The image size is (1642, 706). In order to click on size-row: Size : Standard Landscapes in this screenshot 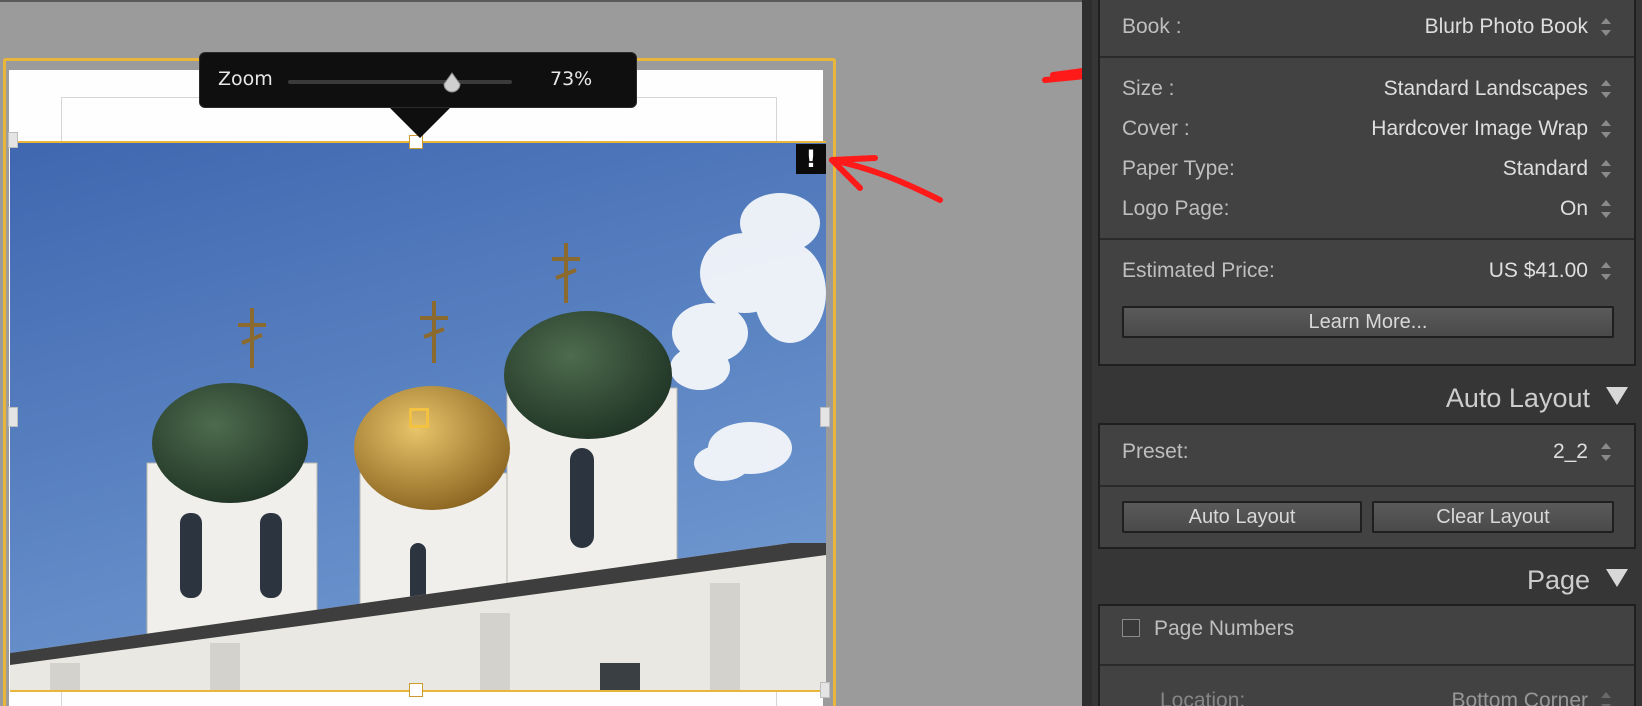, I will do `click(1367, 89)`.